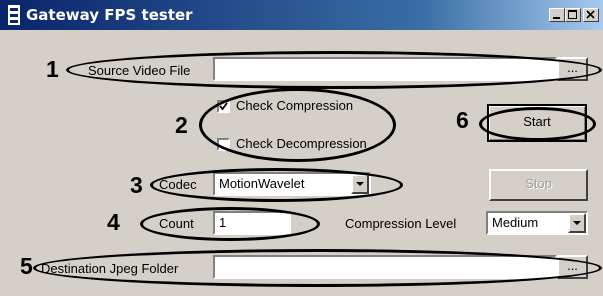  What do you see at coordinates (295, 105) in the screenshot?
I see `check-compression-label: Check Compression` at bounding box center [295, 105].